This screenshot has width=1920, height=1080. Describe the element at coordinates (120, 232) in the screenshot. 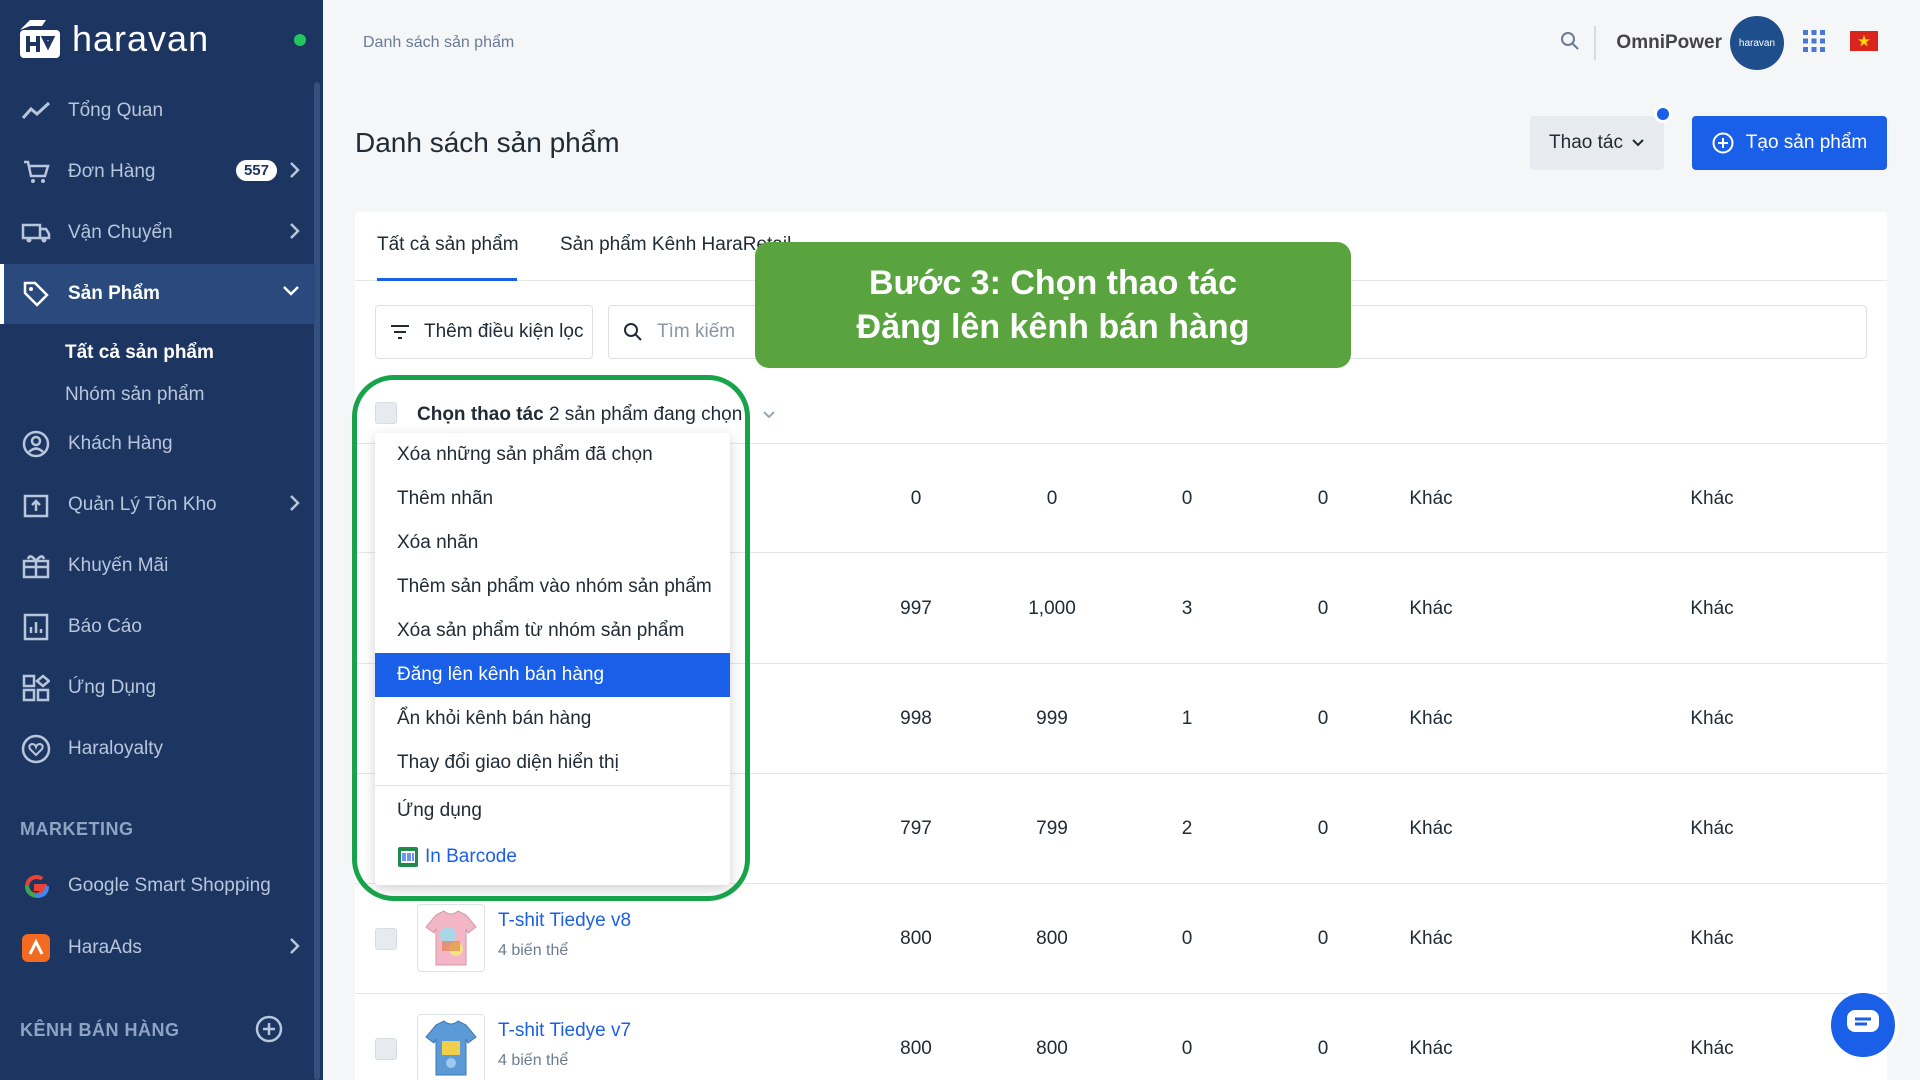

I see `sidebar-item-label: Vận Chuyển` at that location.